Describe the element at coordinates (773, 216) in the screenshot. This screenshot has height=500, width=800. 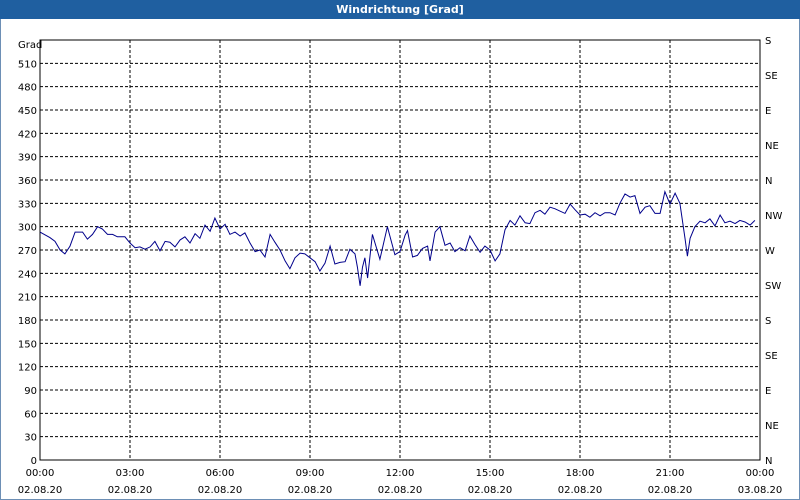
I see `right-axis-label: NW` at that location.